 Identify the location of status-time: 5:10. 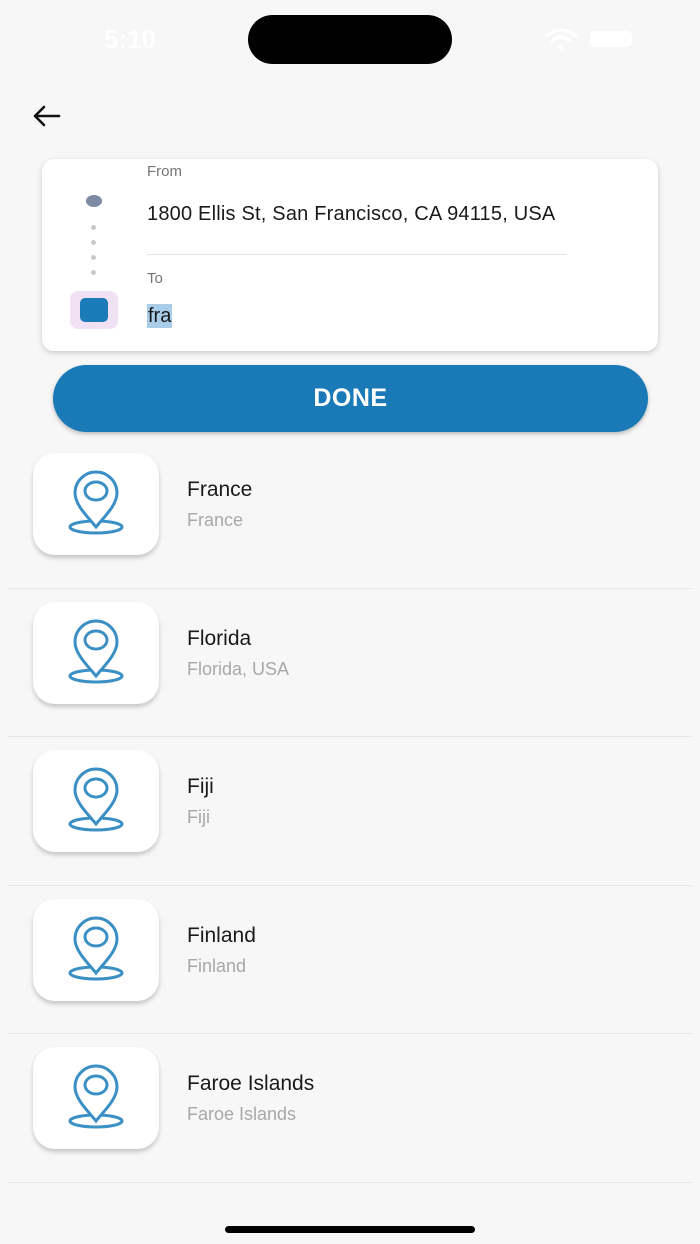
(130, 39).